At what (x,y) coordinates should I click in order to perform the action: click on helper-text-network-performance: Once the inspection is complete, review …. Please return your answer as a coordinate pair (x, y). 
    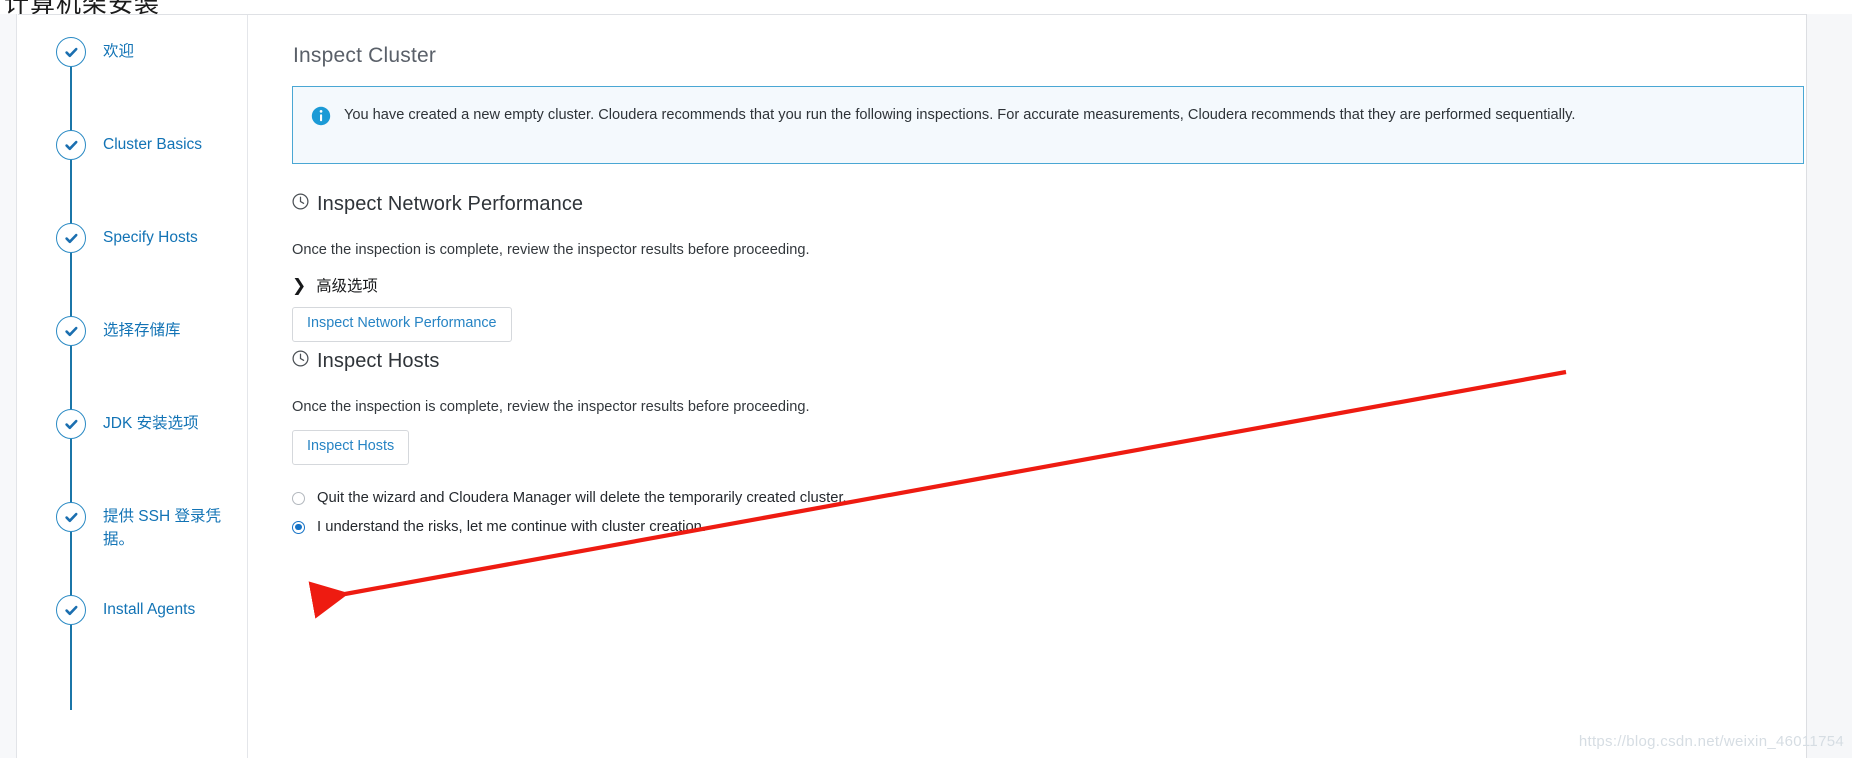
    Looking at the image, I should click on (551, 250).